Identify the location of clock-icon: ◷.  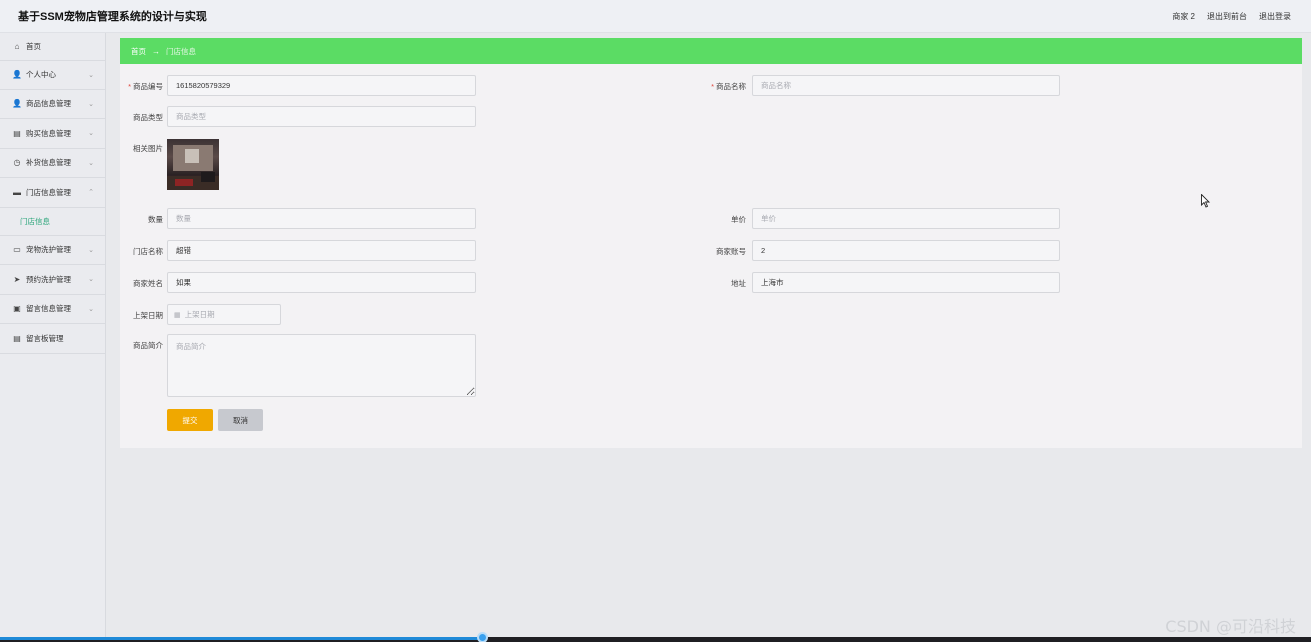
(17, 163).